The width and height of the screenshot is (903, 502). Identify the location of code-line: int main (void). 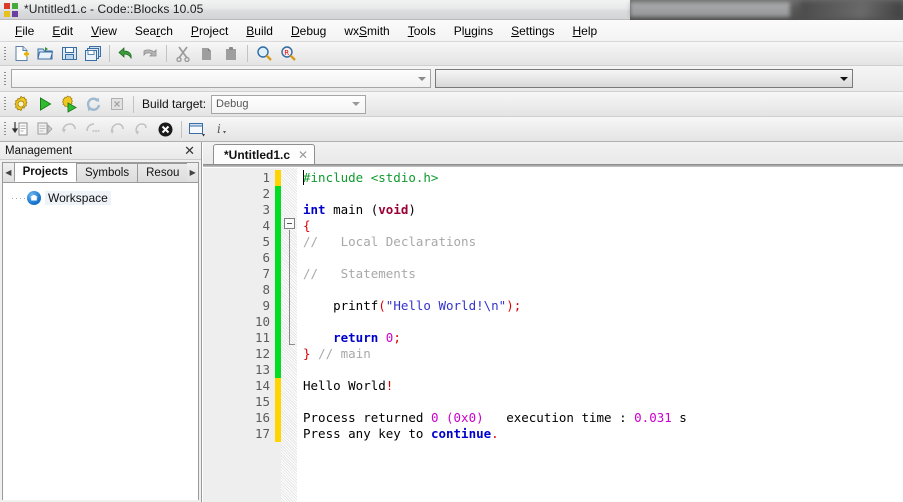
(600, 210).